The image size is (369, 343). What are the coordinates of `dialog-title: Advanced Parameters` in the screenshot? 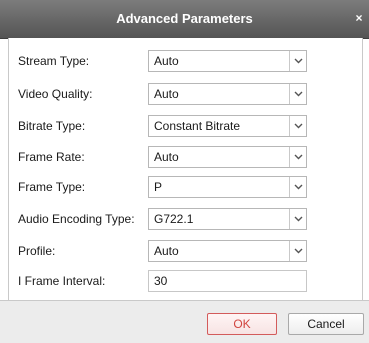 It's located at (184, 18).